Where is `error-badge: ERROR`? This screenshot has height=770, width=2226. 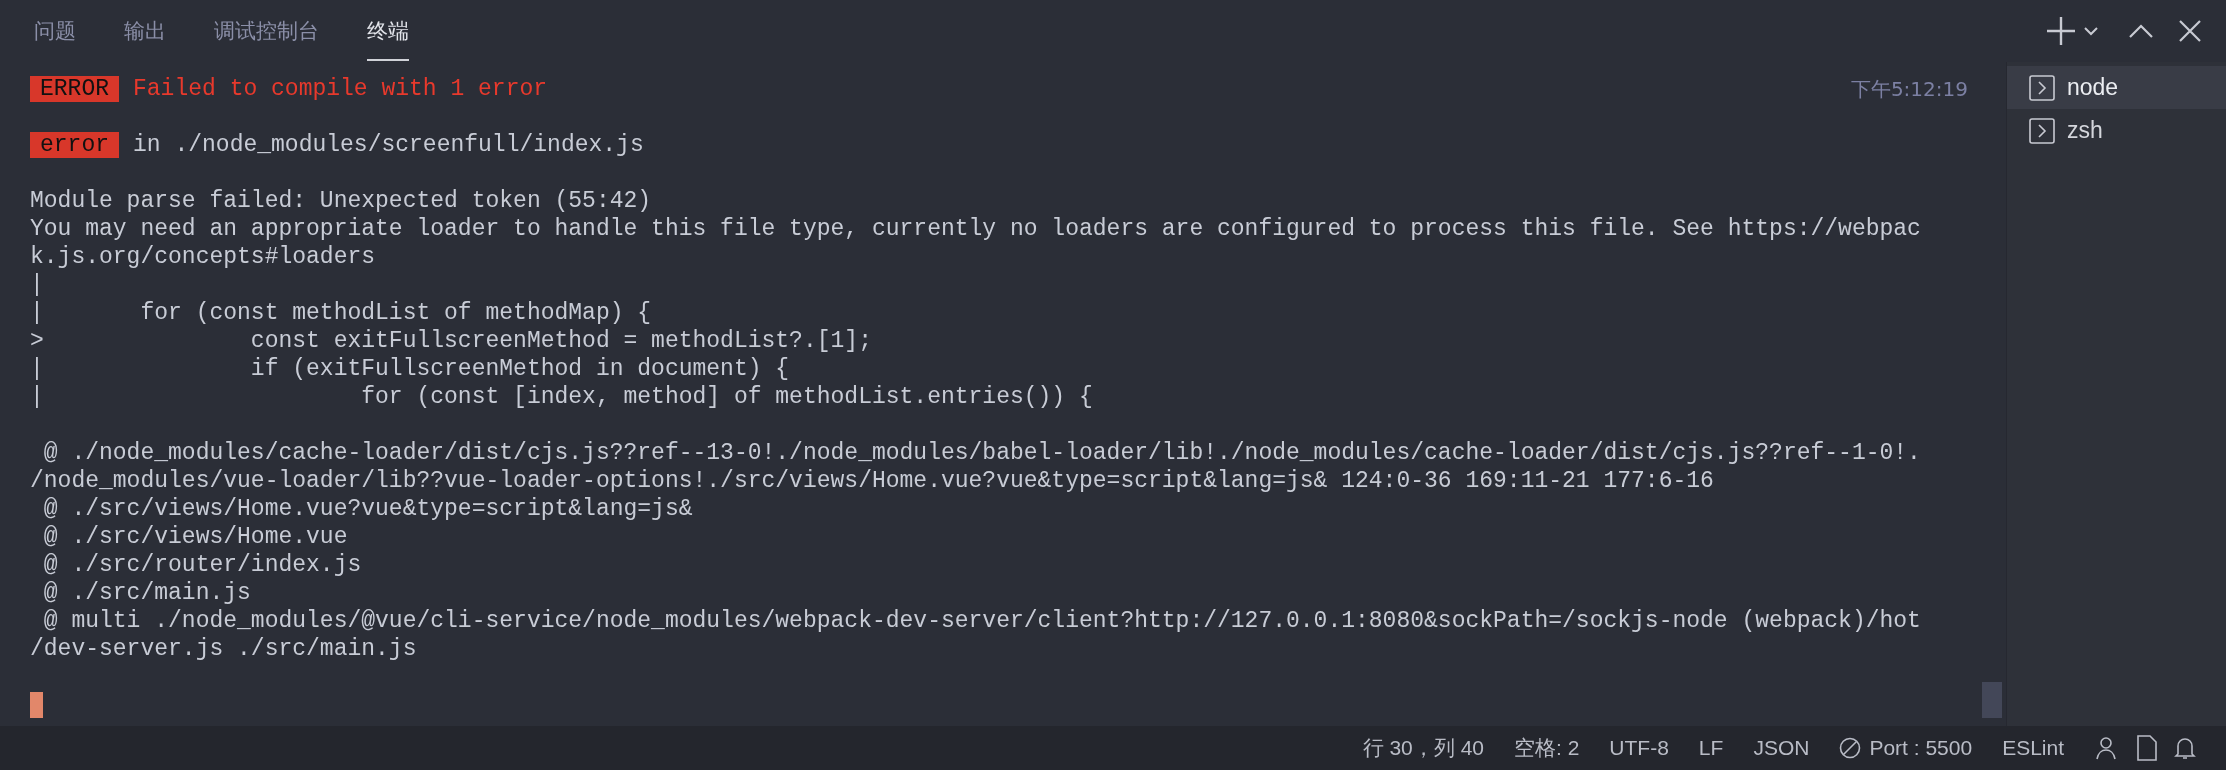
error-badge: ERROR is located at coordinates (74, 89).